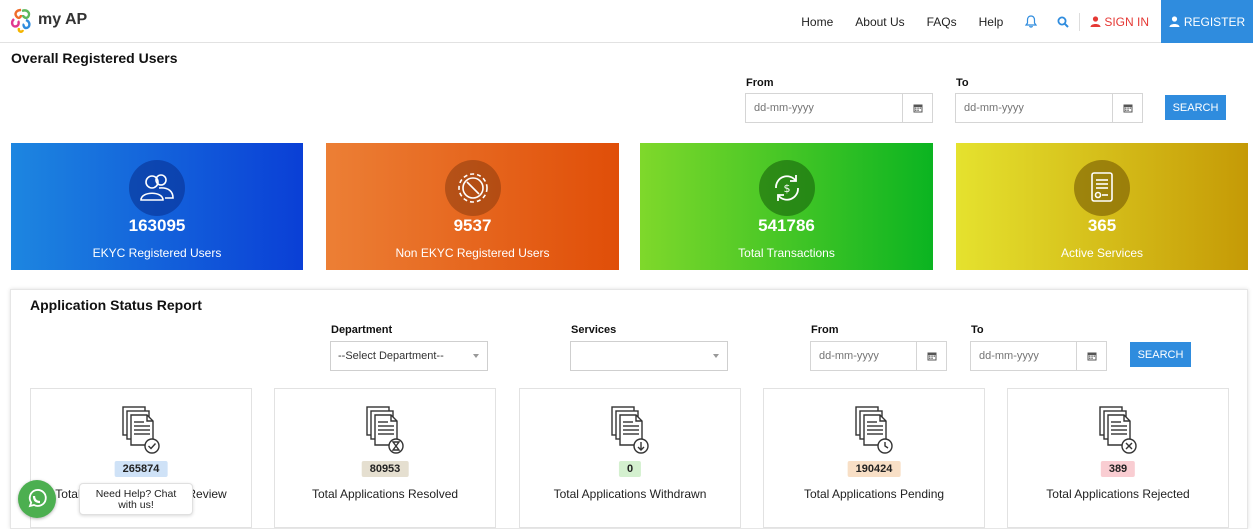 This screenshot has width=1253, height=529. What do you see at coordinates (1160, 354) in the screenshot?
I see `status-search-button: SEARCH` at bounding box center [1160, 354].